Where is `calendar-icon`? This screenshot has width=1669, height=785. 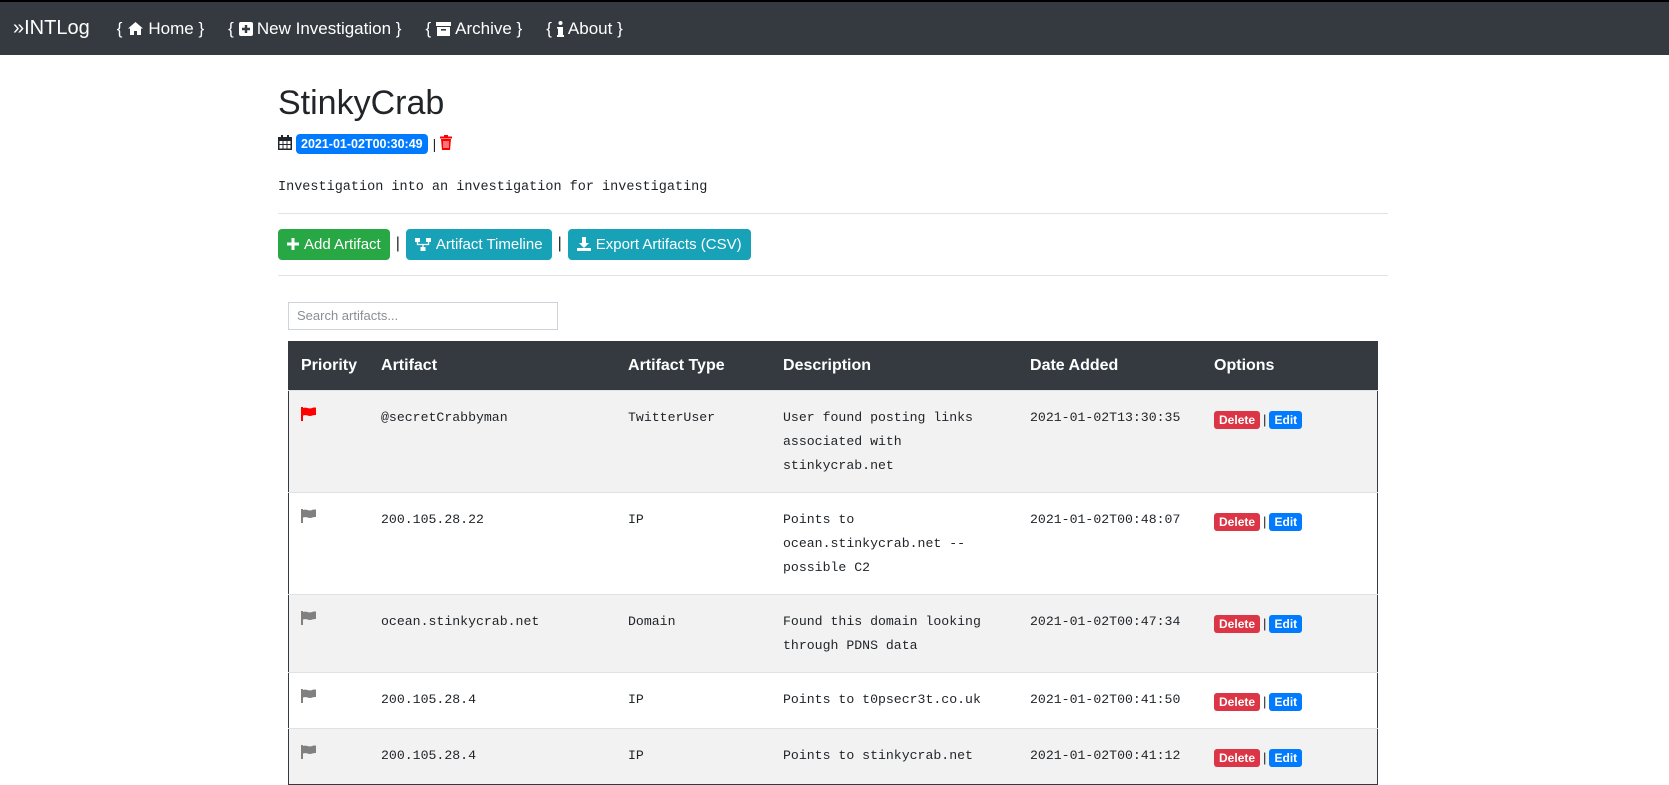 calendar-icon is located at coordinates (285, 143).